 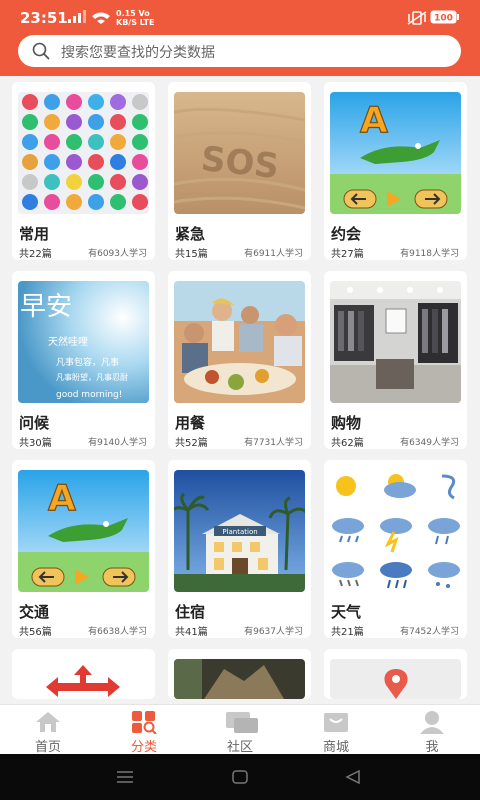 I want to click on app-header: 23:51 0.15 Vo KB/S LTE 100 搜索您要查找的分类数据, so click(x=240, y=38).